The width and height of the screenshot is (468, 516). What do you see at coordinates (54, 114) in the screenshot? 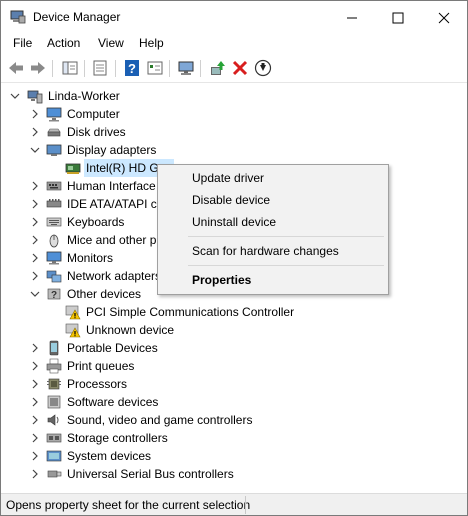
I see `computer-icon` at bounding box center [54, 114].